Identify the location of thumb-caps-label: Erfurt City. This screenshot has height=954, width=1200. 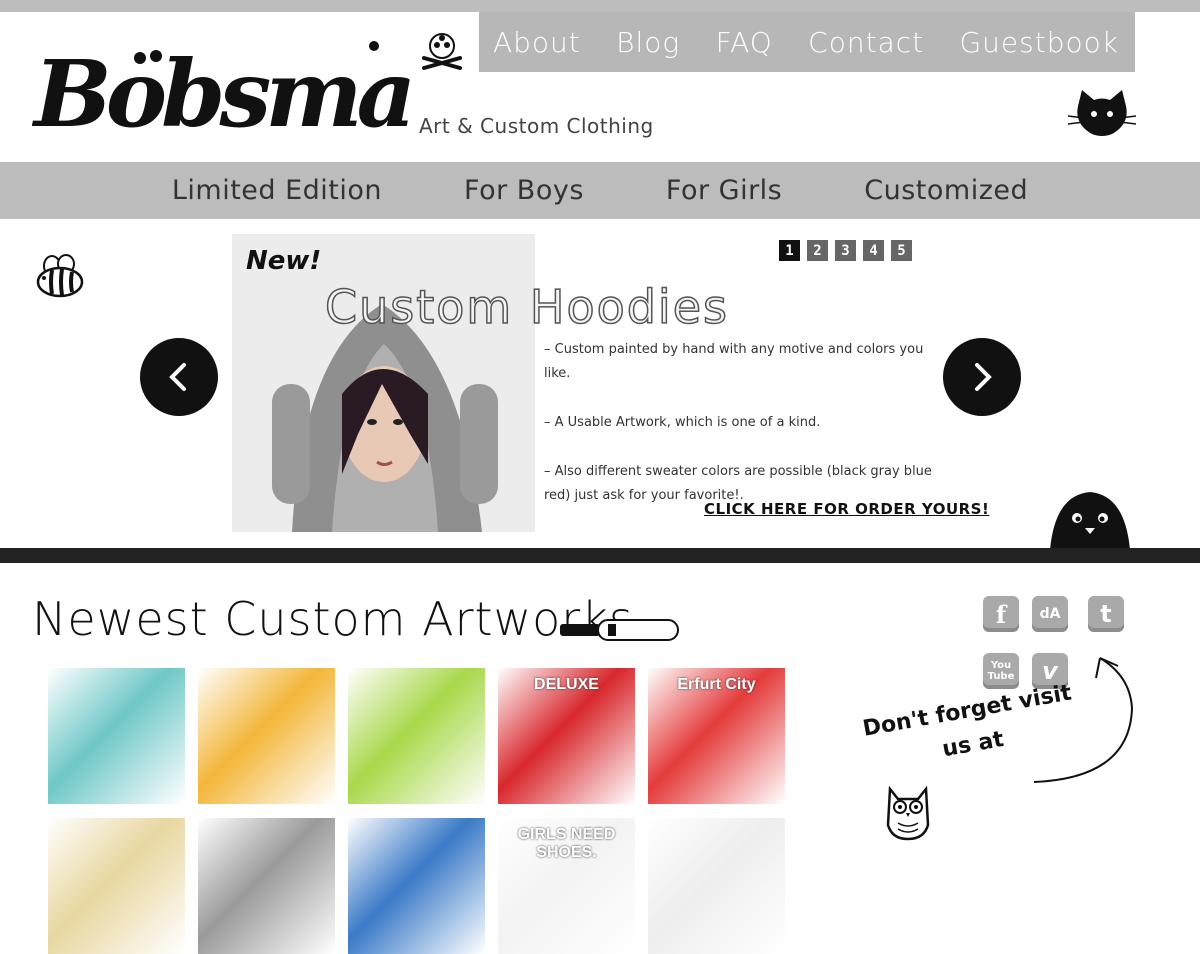
(716, 684).